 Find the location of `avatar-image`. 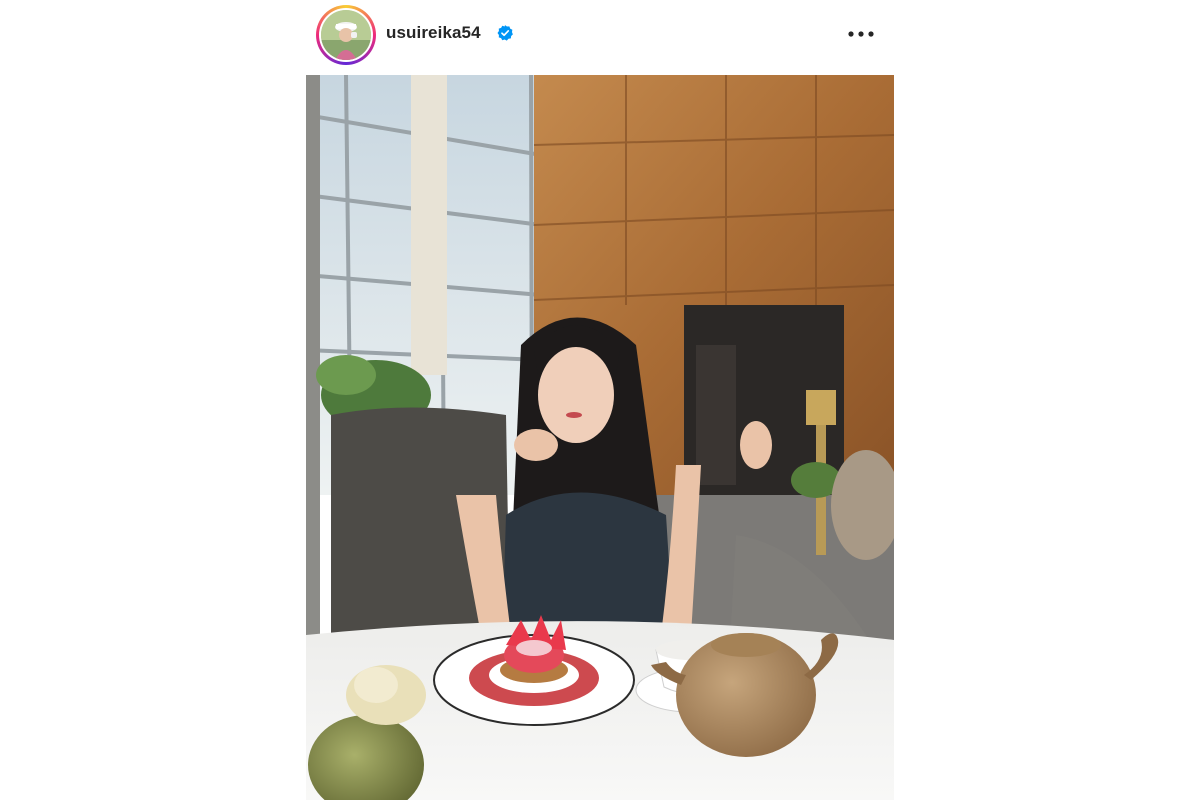

avatar-image is located at coordinates (346, 35).